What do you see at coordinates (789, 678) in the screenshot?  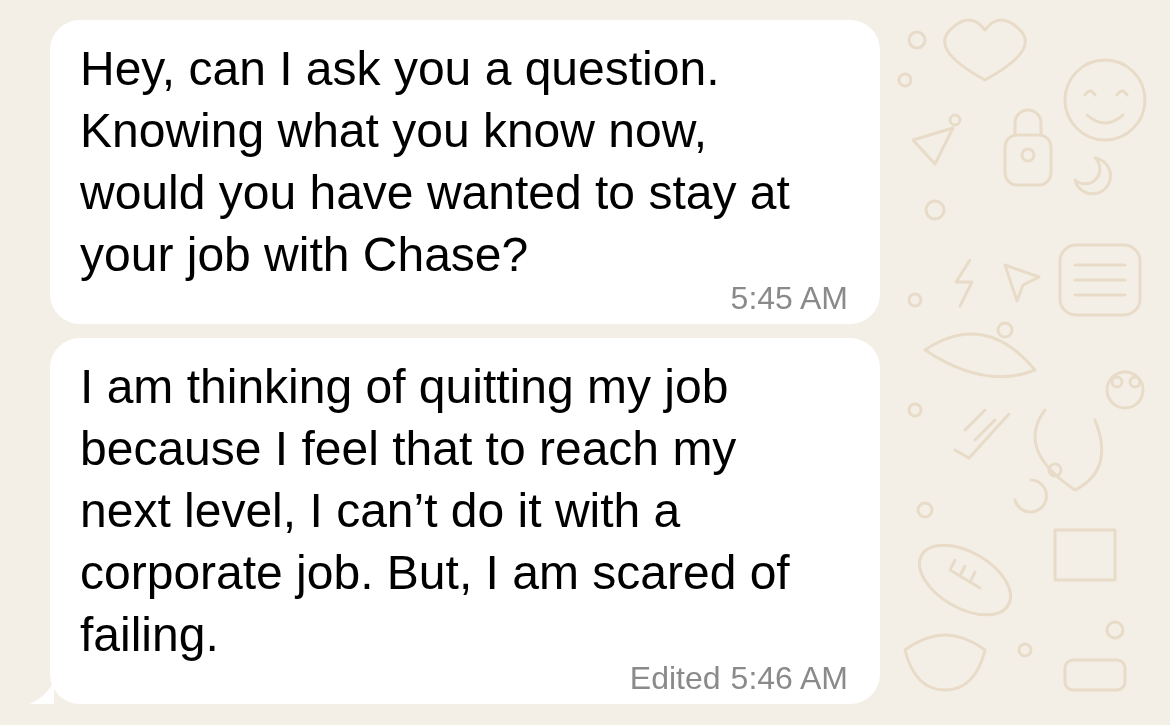 I see `message-time: 5:46 AM` at bounding box center [789, 678].